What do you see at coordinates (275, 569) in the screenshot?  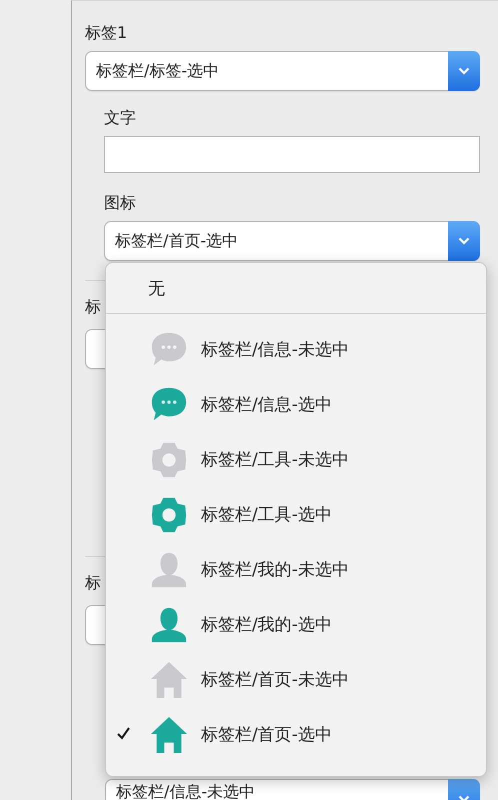 I see `menu-item: 标签栏/我的-未选中` at bounding box center [275, 569].